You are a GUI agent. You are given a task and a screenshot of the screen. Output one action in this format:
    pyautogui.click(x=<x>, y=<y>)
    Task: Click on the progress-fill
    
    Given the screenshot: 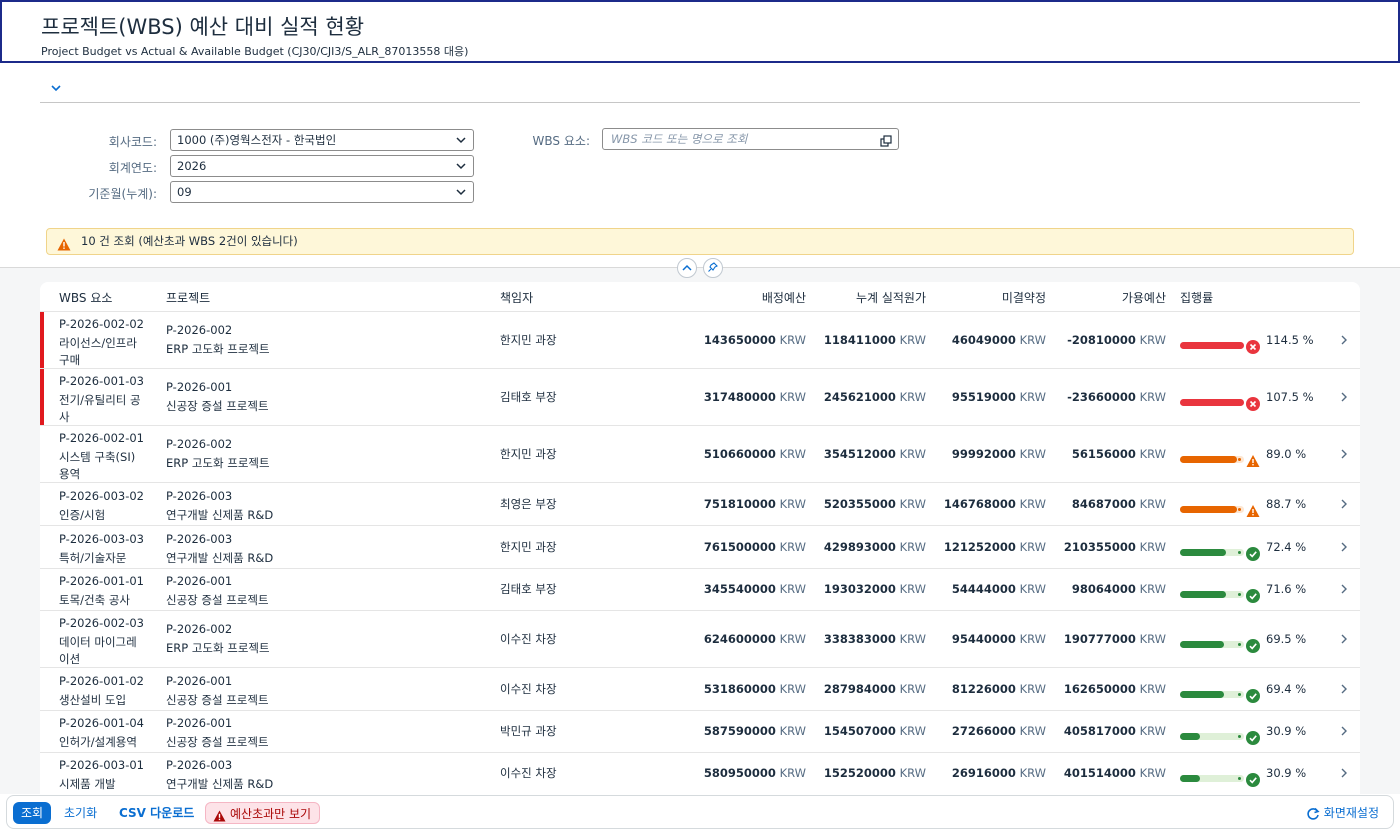 What is the action you would take?
    pyautogui.click(x=1202, y=644)
    